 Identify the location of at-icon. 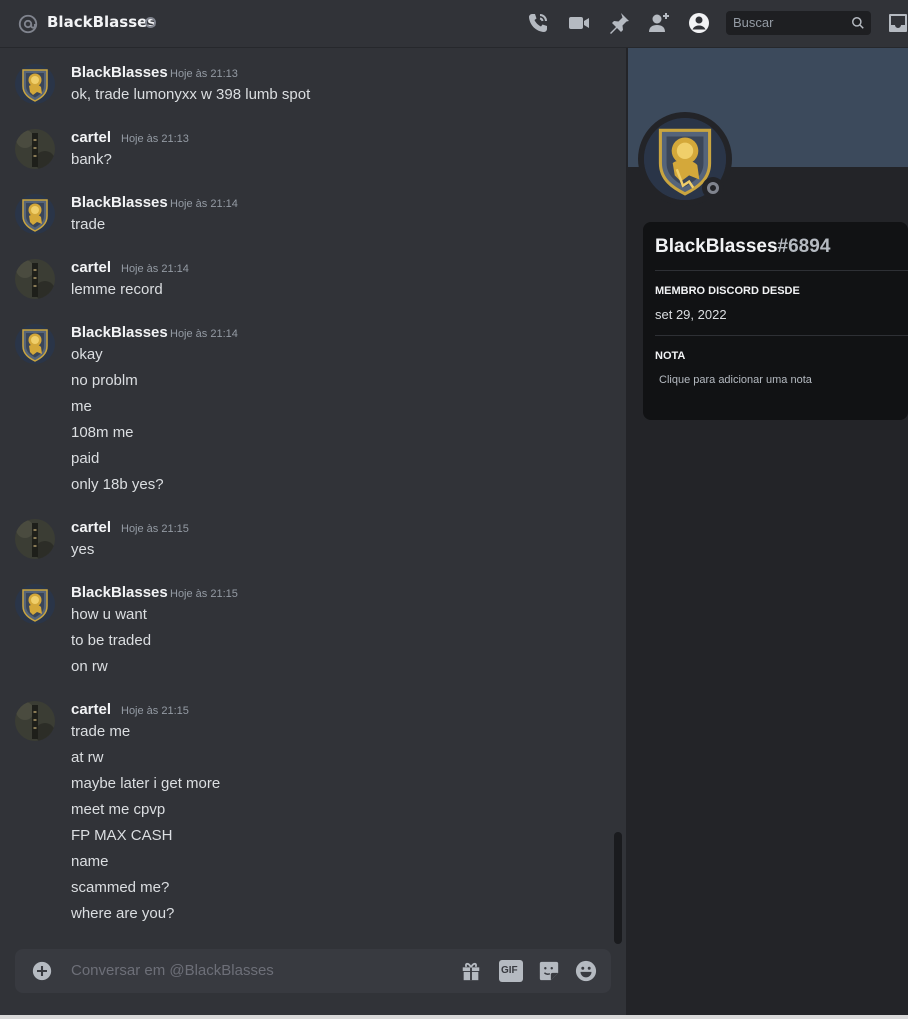
(28, 24).